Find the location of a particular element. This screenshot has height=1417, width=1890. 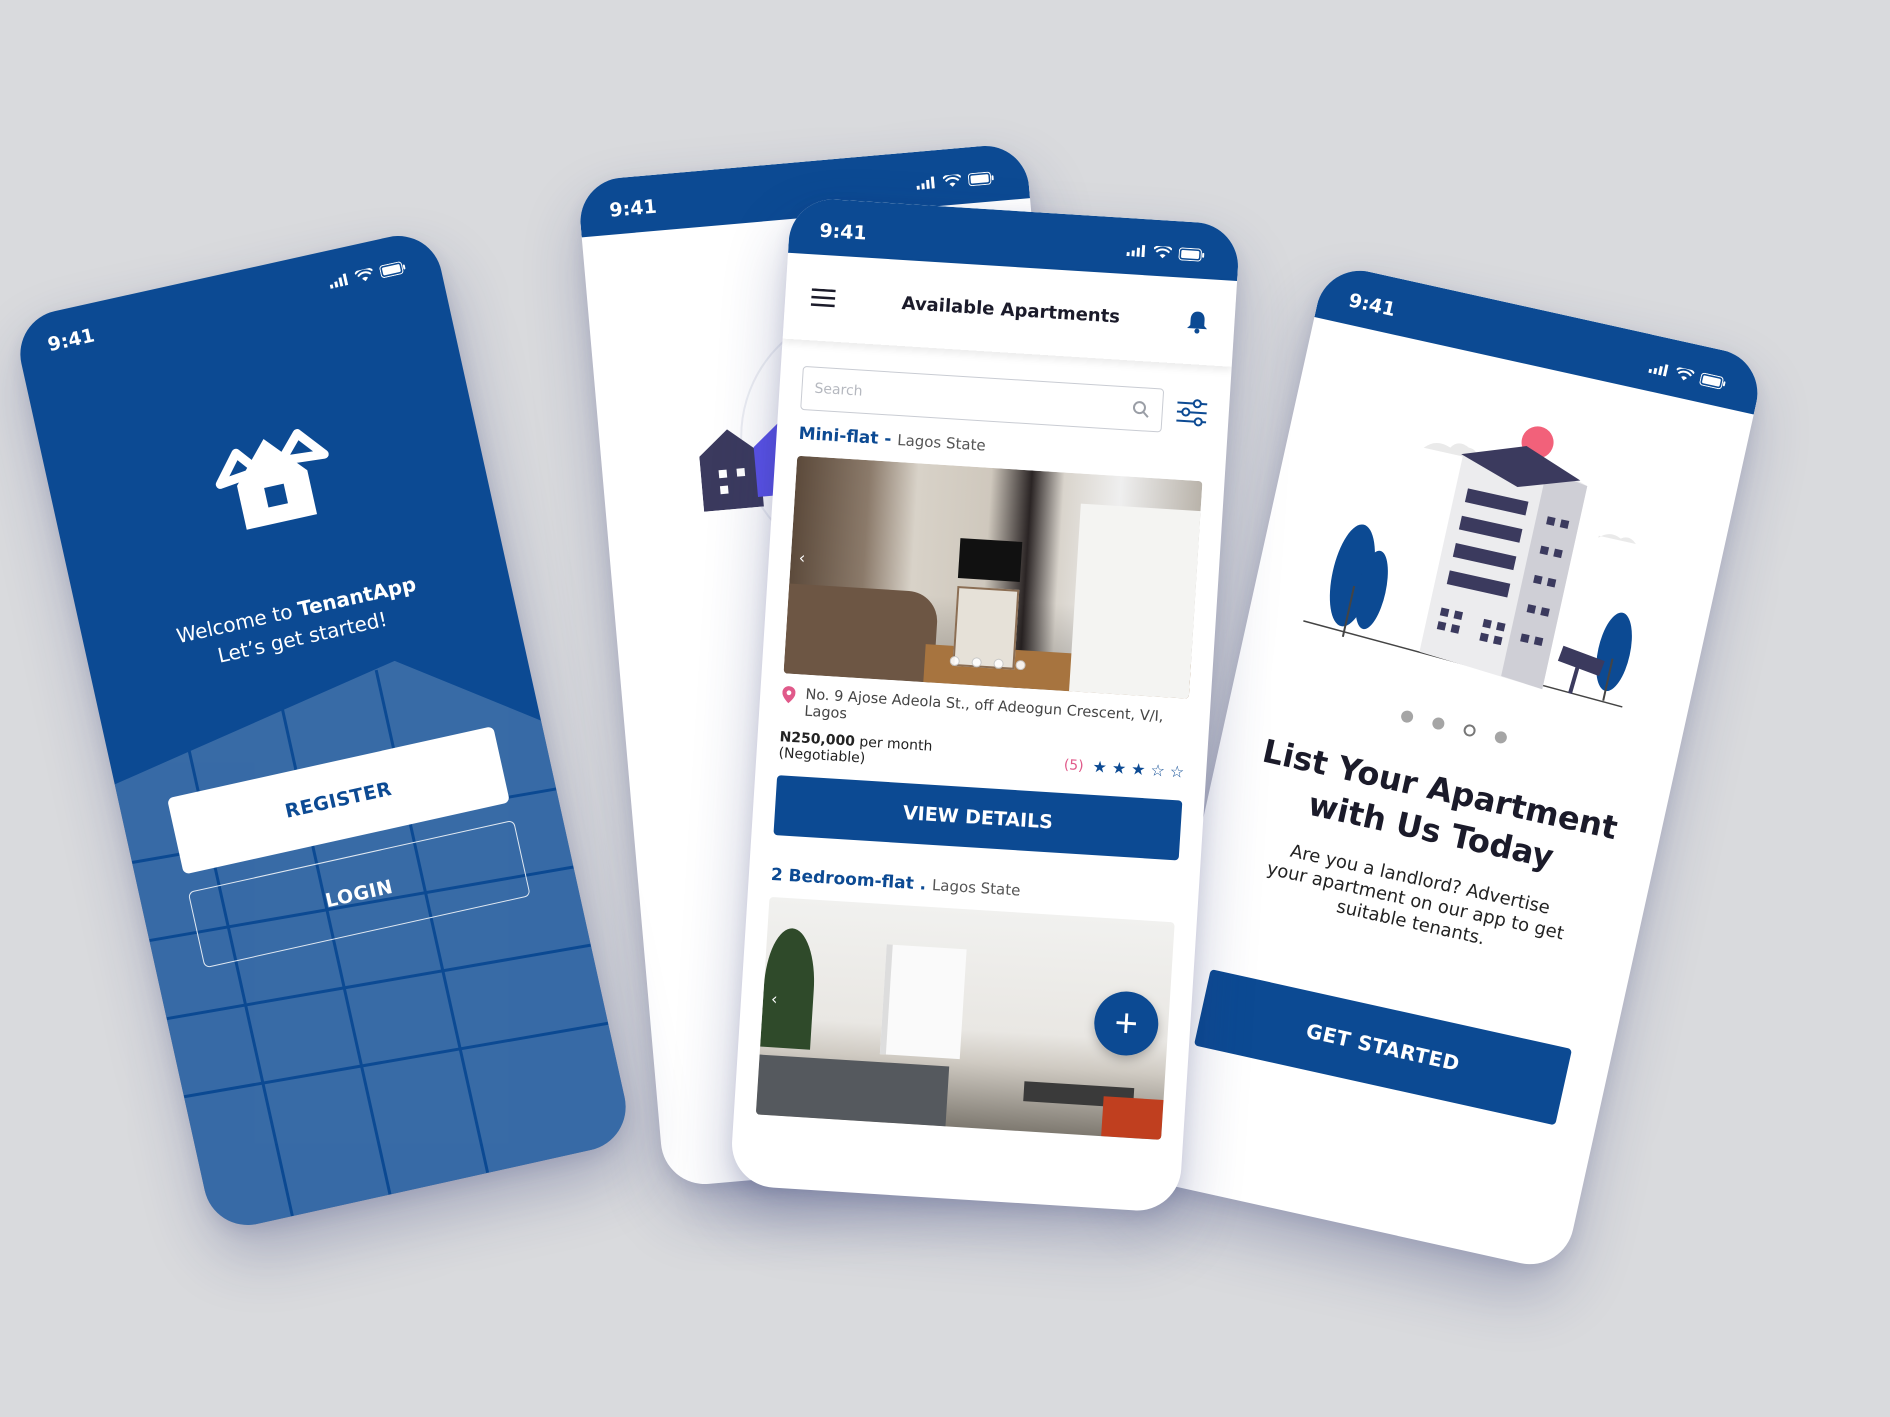

listing-type: 2 Bedroom-flat . is located at coordinates (848, 879).